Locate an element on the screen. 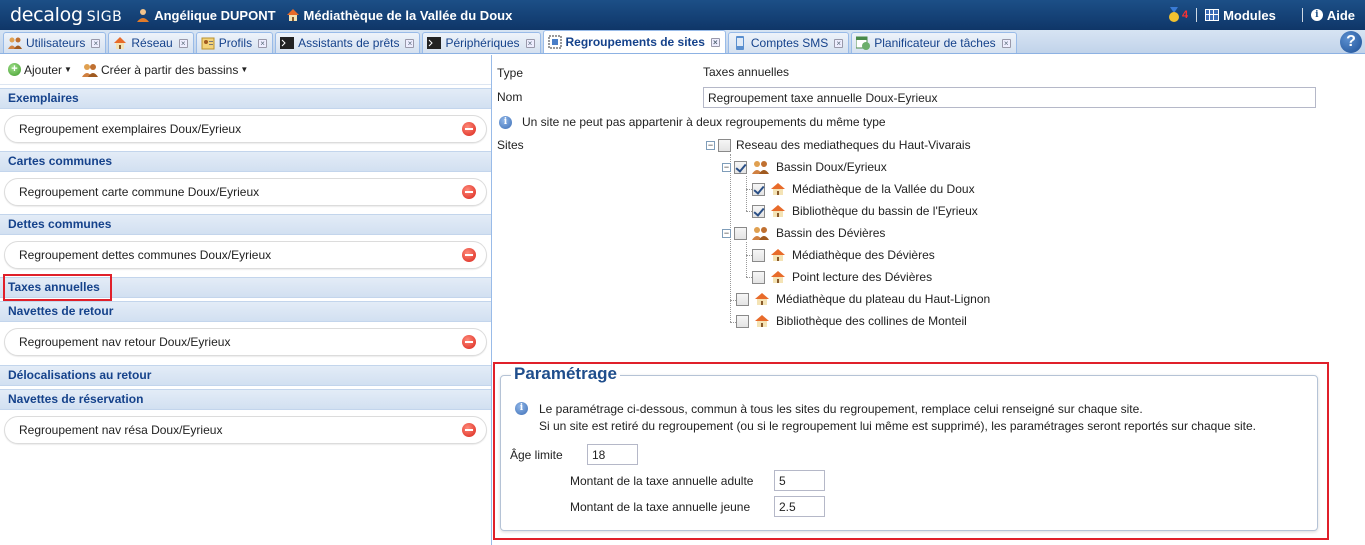 The width and height of the screenshot is (1365, 545). item-label: Regroupement nav retour Doux/Eyrieux is located at coordinates (125, 342).